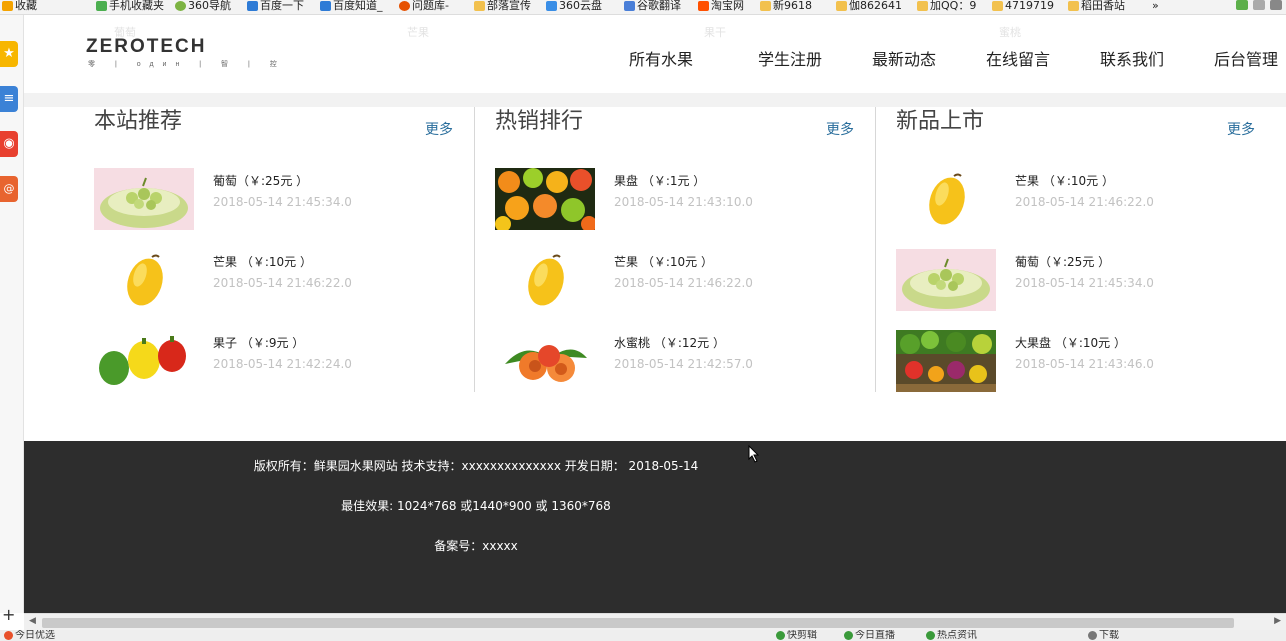  What do you see at coordinates (404, 6) in the screenshot?
I see `s-icon` at bounding box center [404, 6].